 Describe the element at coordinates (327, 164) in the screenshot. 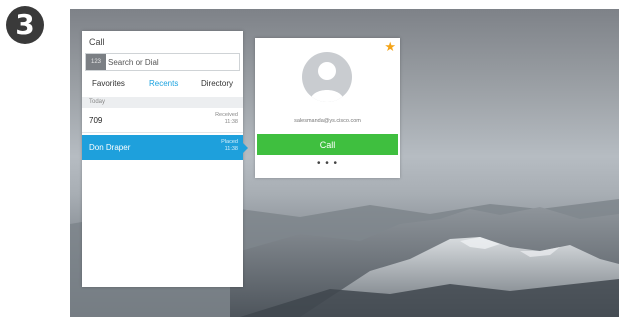

I see `more-options-button: • • •` at that location.